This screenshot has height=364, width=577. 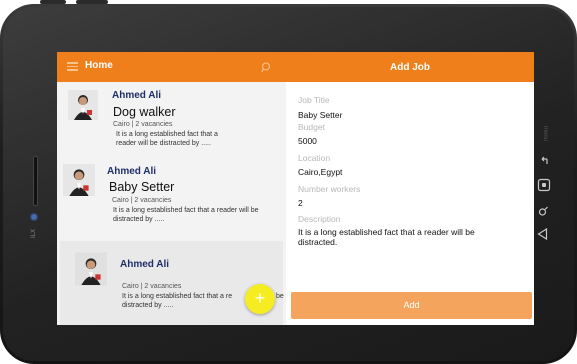 What do you see at coordinates (300, 203) in the screenshot?
I see `workers-field: 2` at bounding box center [300, 203].